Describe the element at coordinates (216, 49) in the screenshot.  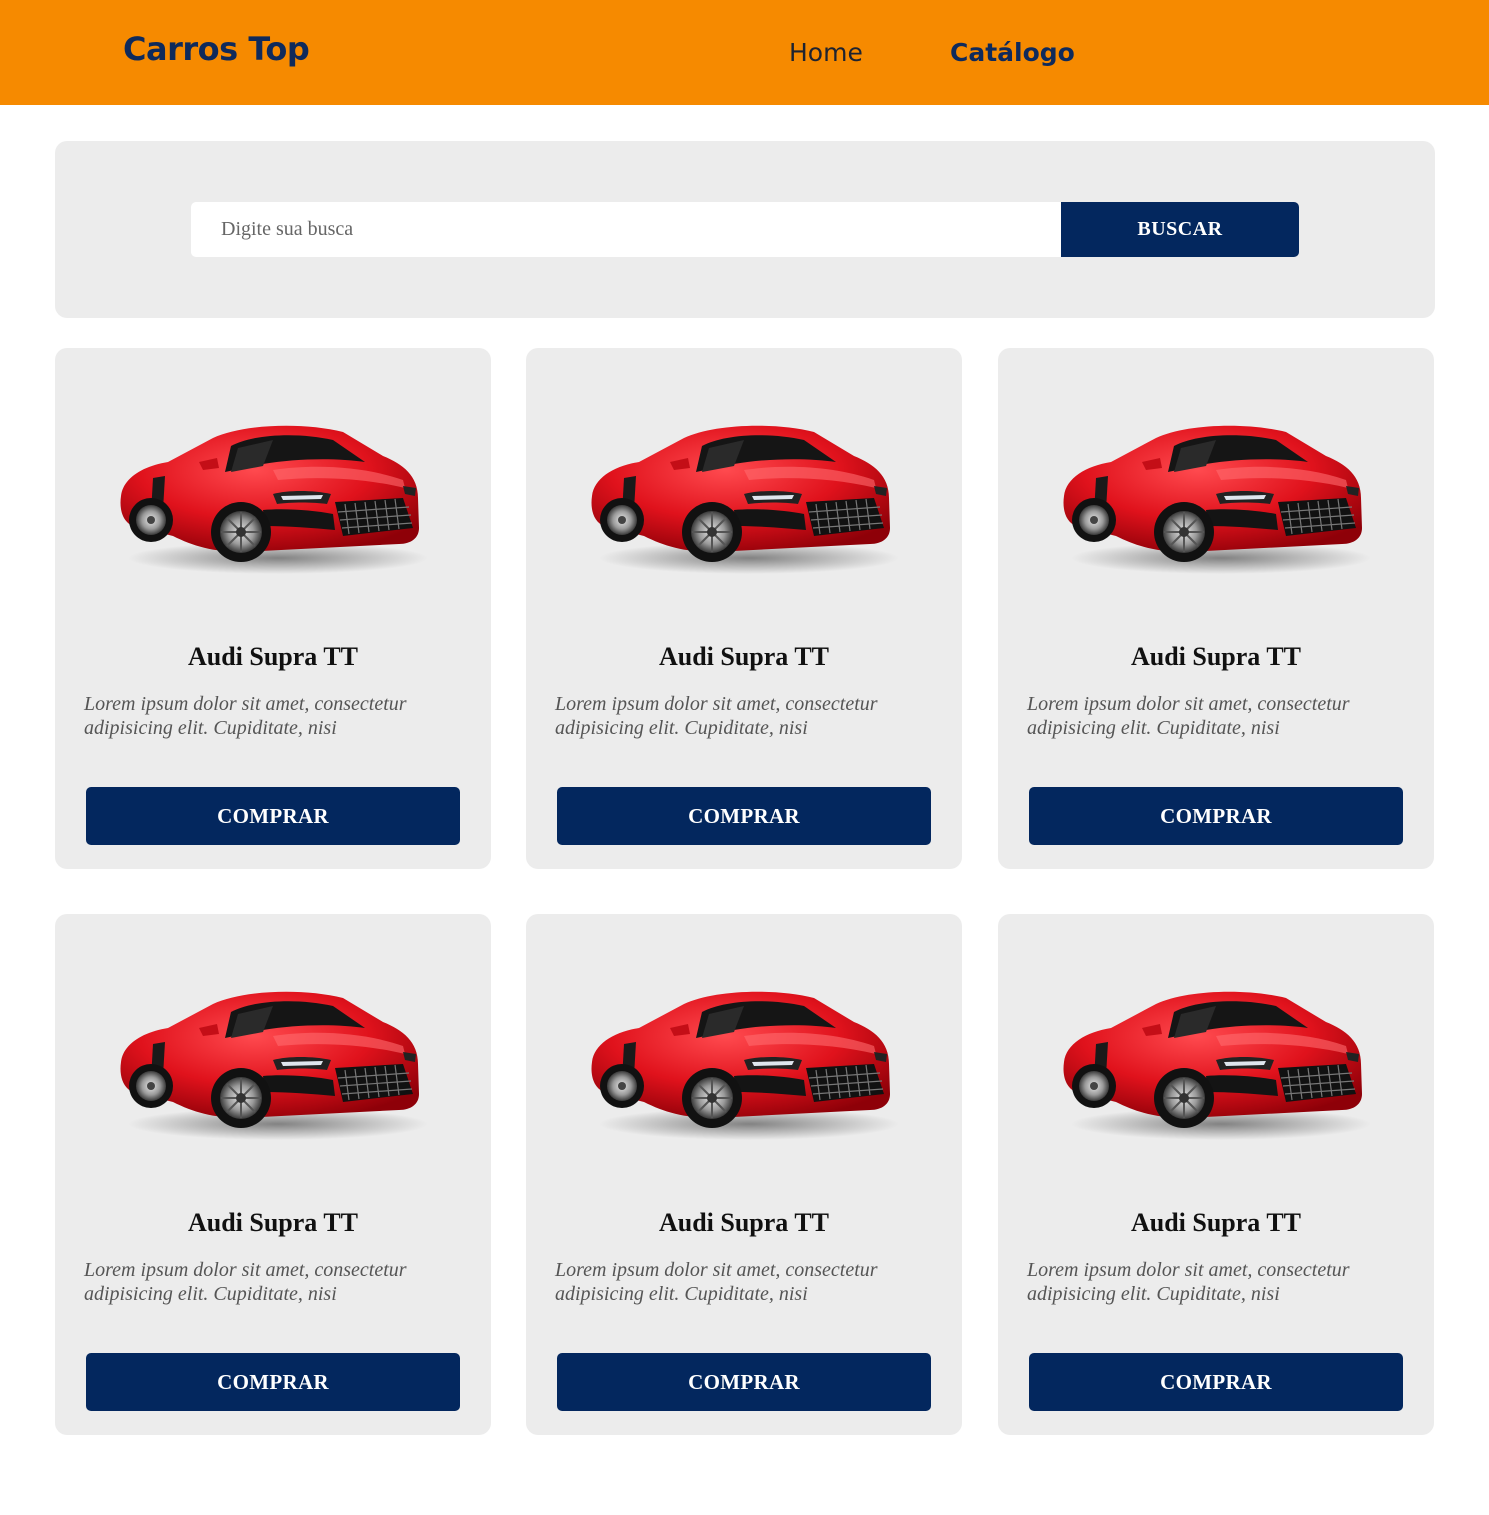
I see `brand-logo: Carros Top` at that location.